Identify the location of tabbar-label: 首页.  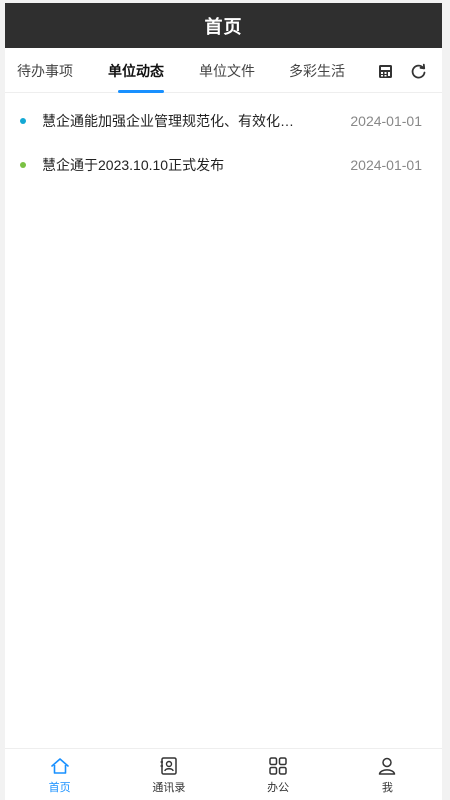
(59, 787).